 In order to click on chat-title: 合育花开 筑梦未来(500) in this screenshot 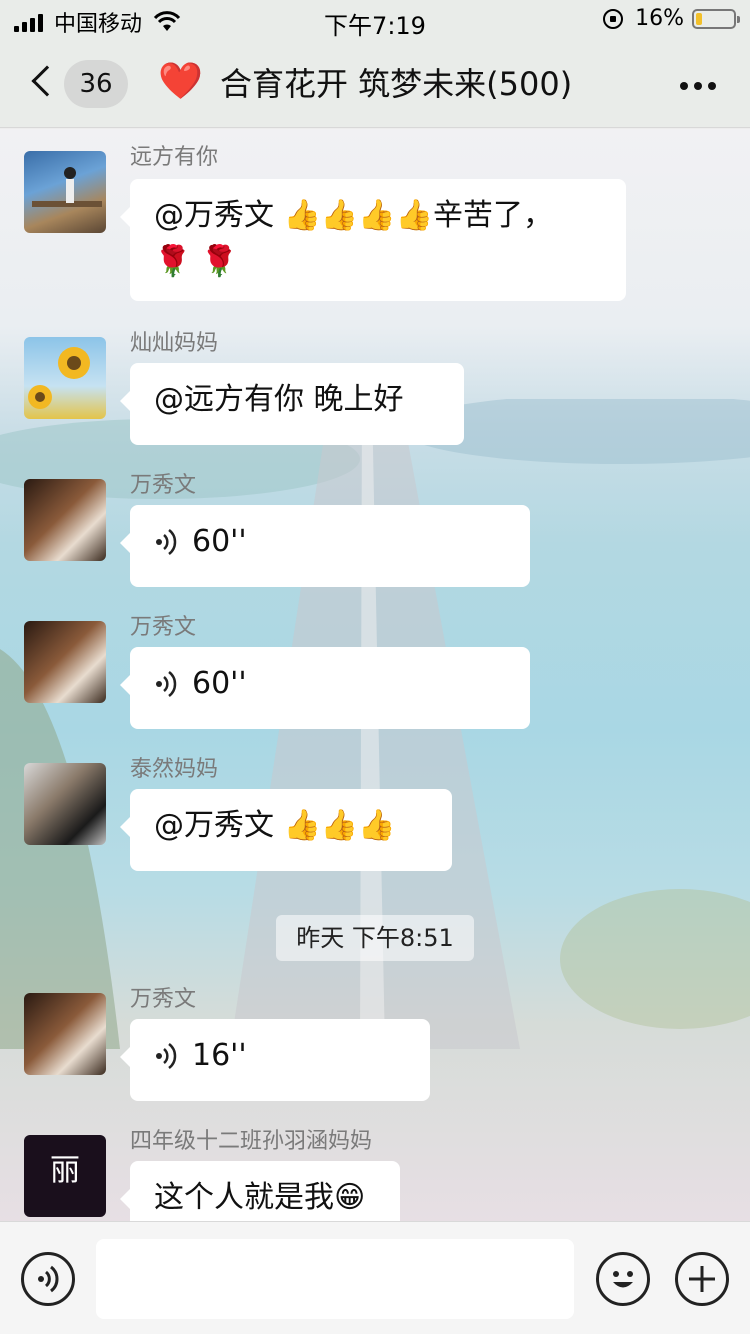, I will do `click(396, 84)`.